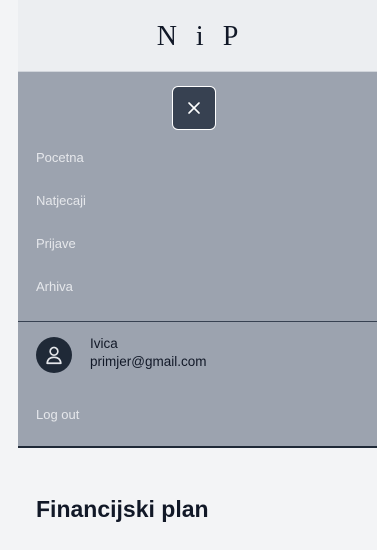  Describe the element at coordinates (9, 275) in the screenshot. I see `left-gutter` at that location.